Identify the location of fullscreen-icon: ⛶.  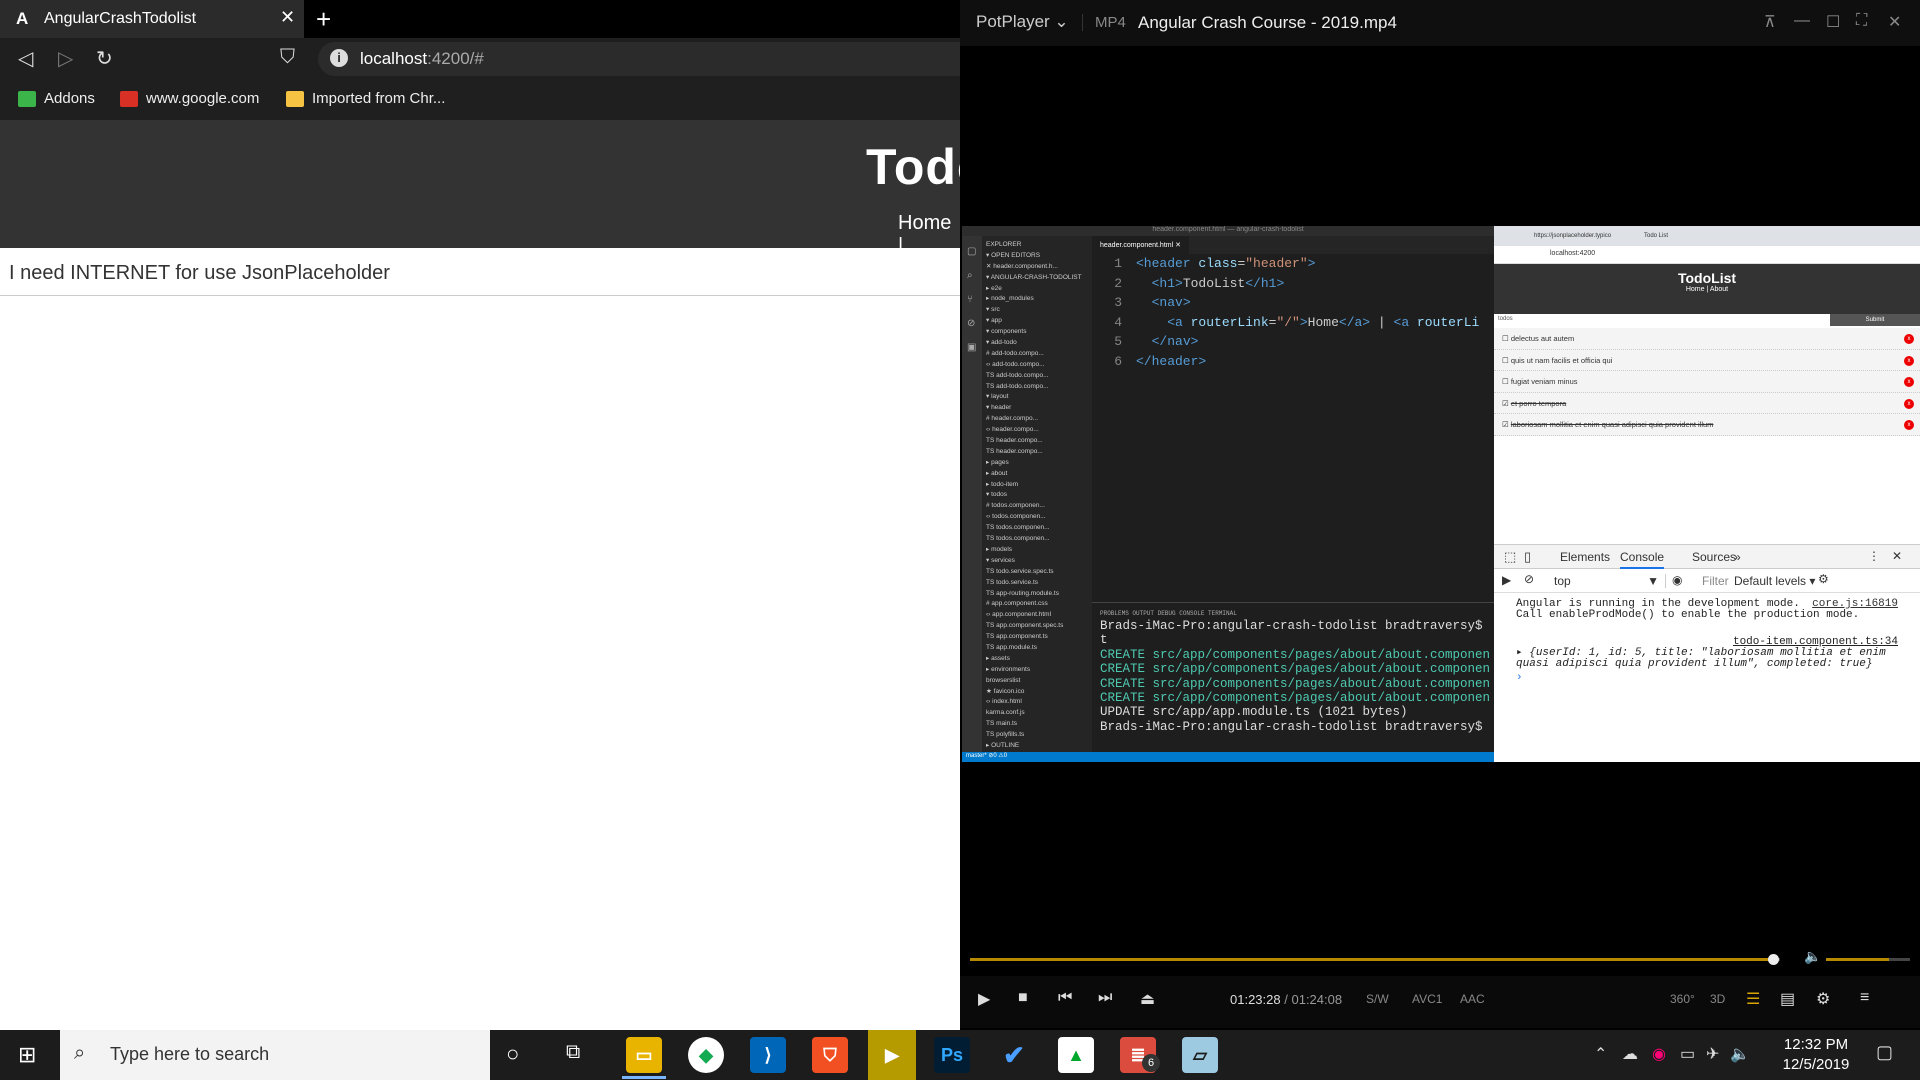
(1861, 21).